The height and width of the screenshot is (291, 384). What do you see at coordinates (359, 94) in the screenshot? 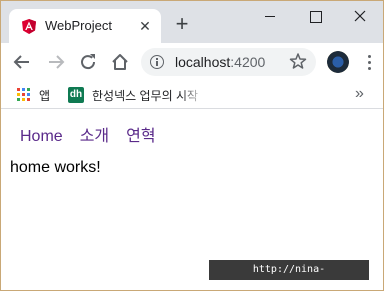
I see `more-bookmarks-chevron-icon: »` at bounding box center [359, 94].